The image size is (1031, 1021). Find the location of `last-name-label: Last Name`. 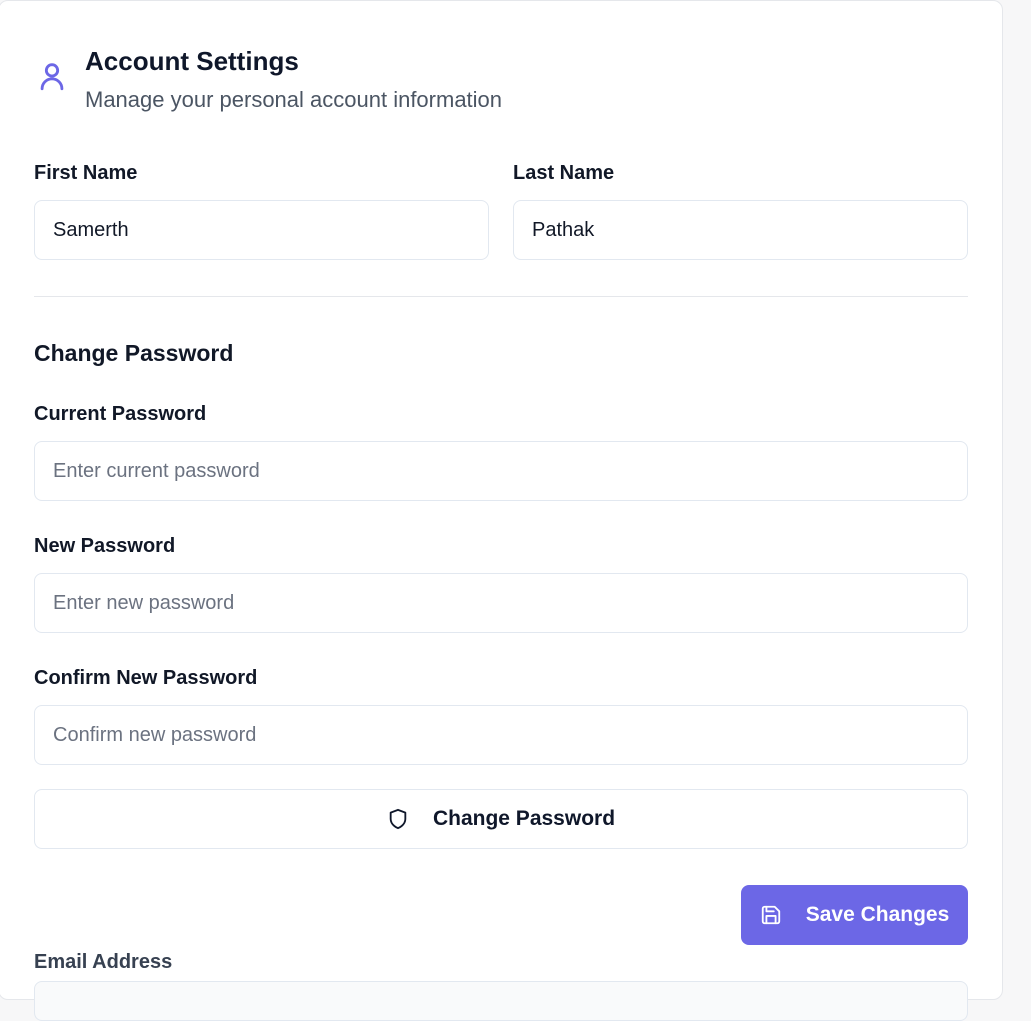

last-name-label: Last Name is located at coordinates (564, 173).